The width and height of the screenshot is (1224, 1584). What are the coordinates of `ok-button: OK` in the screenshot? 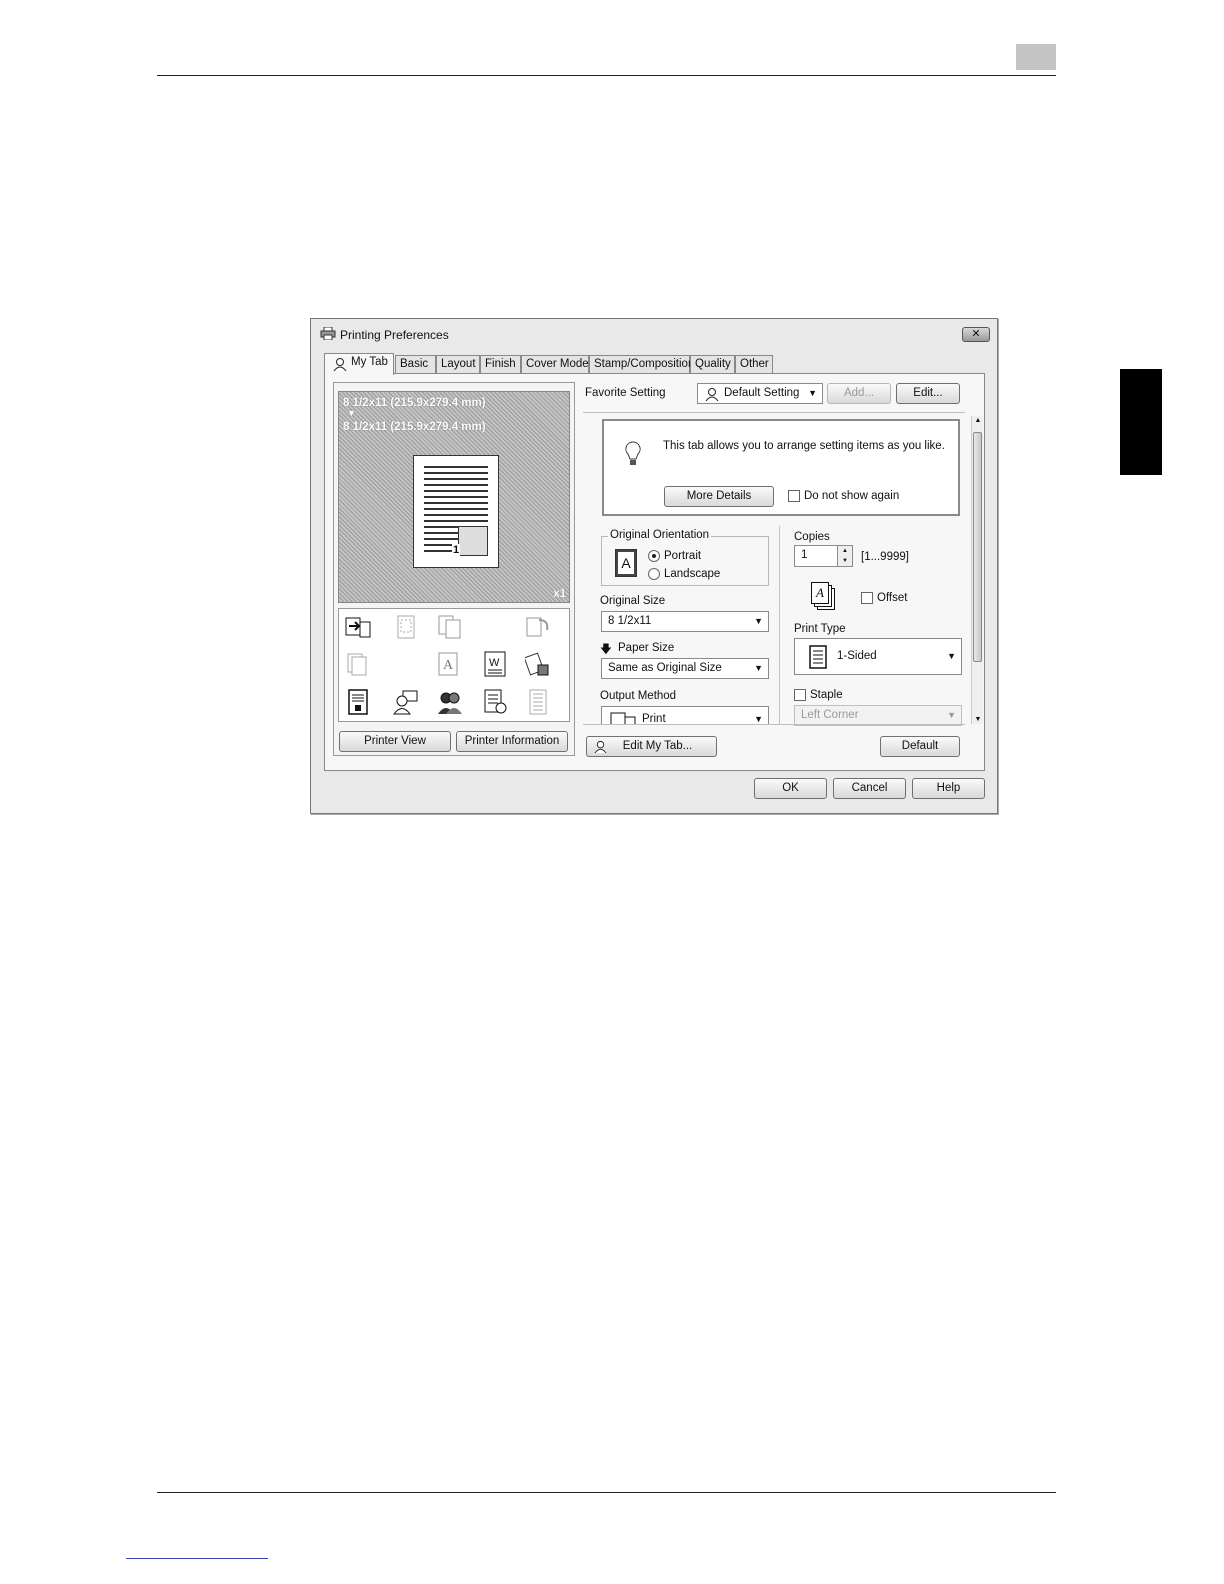 It's located at (790, 788).